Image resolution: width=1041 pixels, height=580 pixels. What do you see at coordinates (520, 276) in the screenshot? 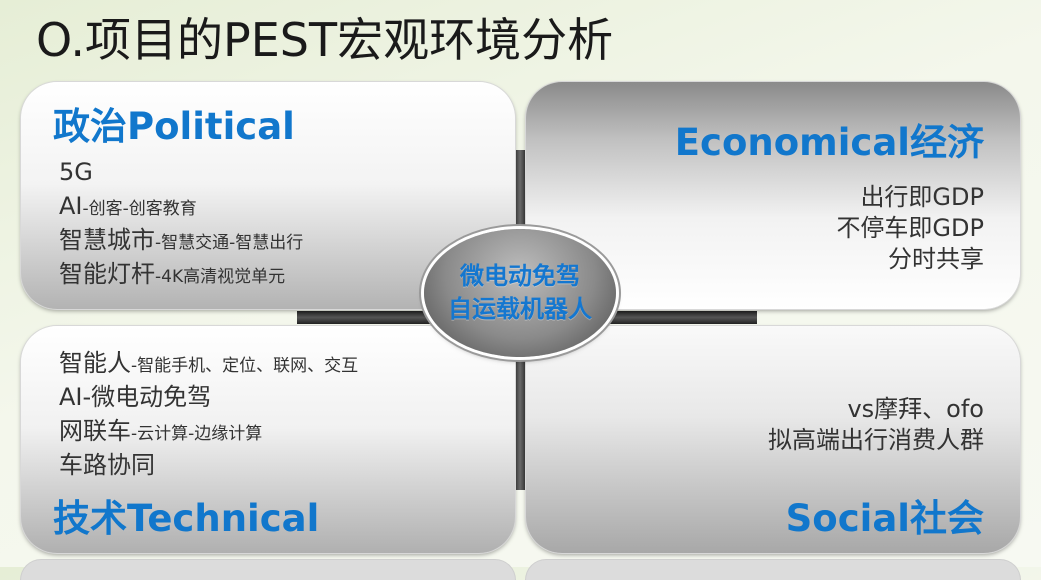
I see `center-label-line1: 微电动免驾` at bounding box center [520, 276].